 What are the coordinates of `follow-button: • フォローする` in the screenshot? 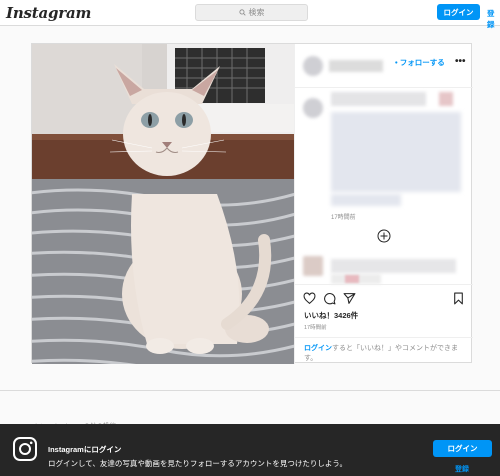 It's located at (420, 62).